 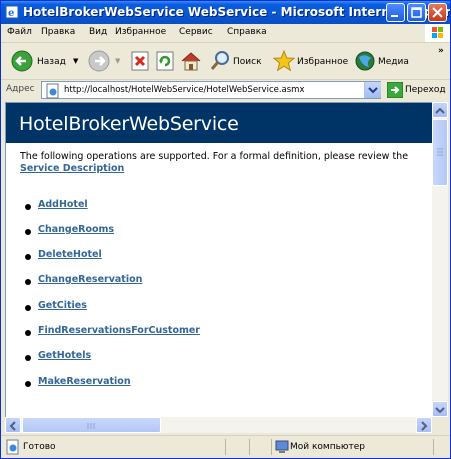 I want to click on refresh-icon, so click(x=165, y=61).